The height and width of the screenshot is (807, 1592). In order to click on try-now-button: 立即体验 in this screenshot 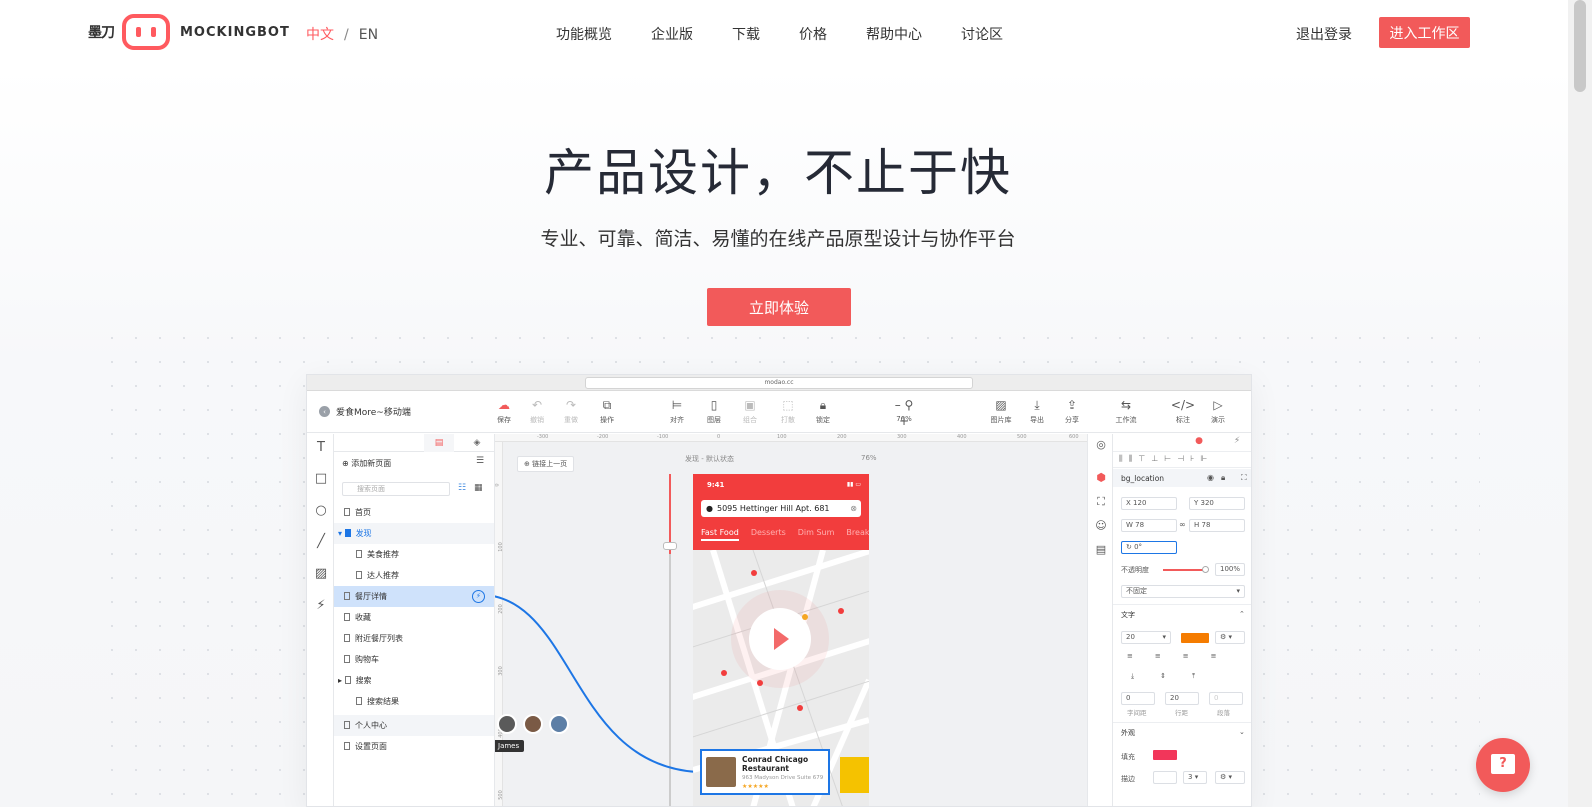, I will do `click(779, 307)`.